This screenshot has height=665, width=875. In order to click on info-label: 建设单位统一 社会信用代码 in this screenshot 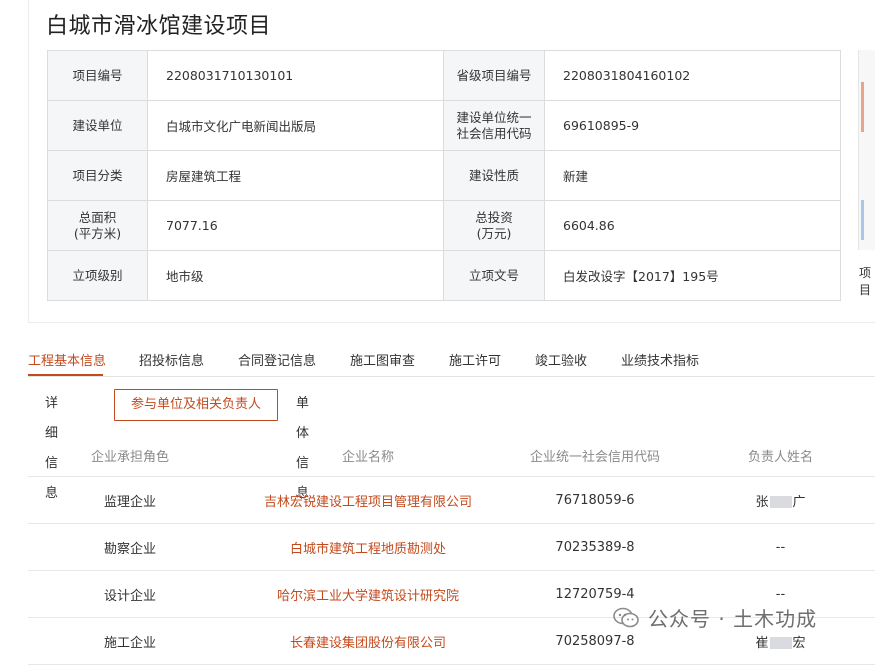, I will do `click(494, 125)`.